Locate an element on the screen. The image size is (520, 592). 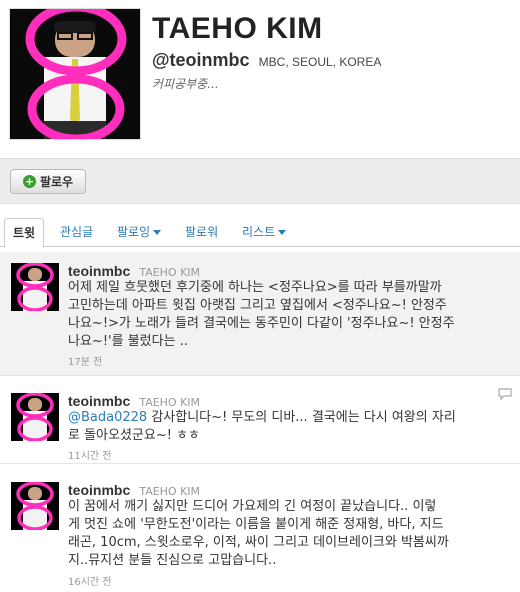
tab-favorites-label: 관심글 is located at coordinates (77, 232).